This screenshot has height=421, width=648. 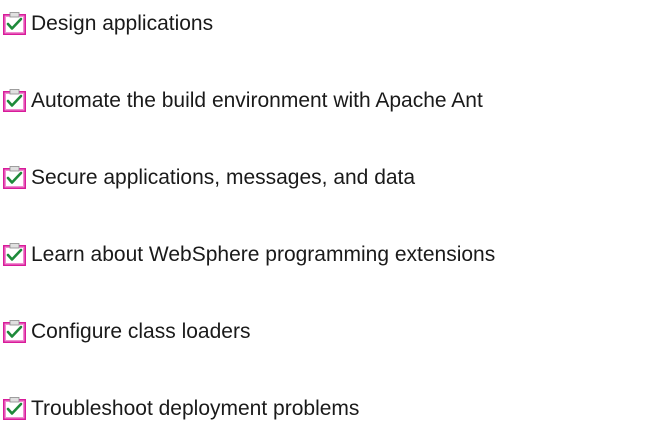 I want to click on task-item-design-applications: Design applications, so click(x=322, y=24).